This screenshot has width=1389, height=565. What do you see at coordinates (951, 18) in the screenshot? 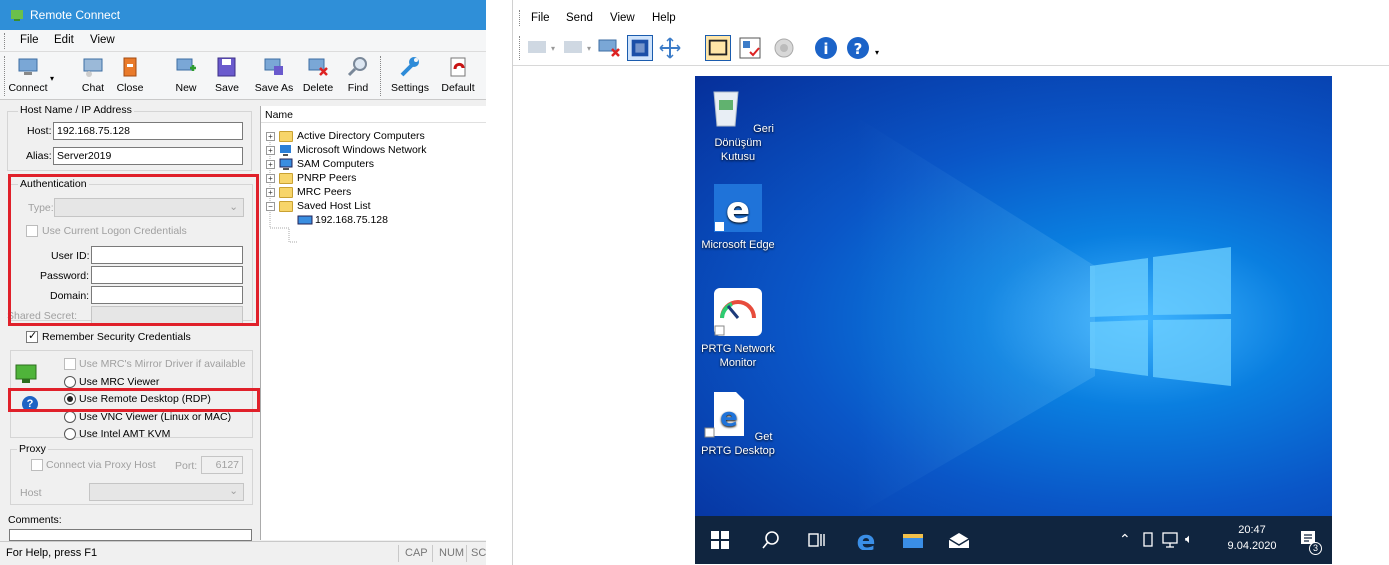
I see `viewer-menu-bar: File Send View Help` at bounding box center [951, 18].